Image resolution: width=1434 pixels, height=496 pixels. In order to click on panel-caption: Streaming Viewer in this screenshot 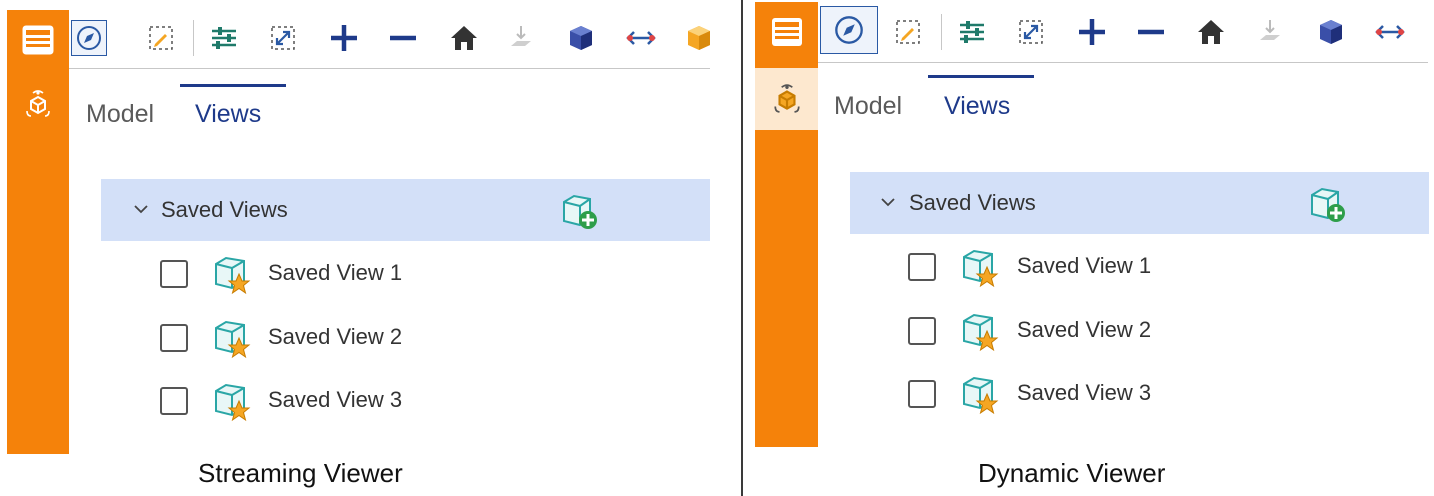, I will do `click(300, 473)`.